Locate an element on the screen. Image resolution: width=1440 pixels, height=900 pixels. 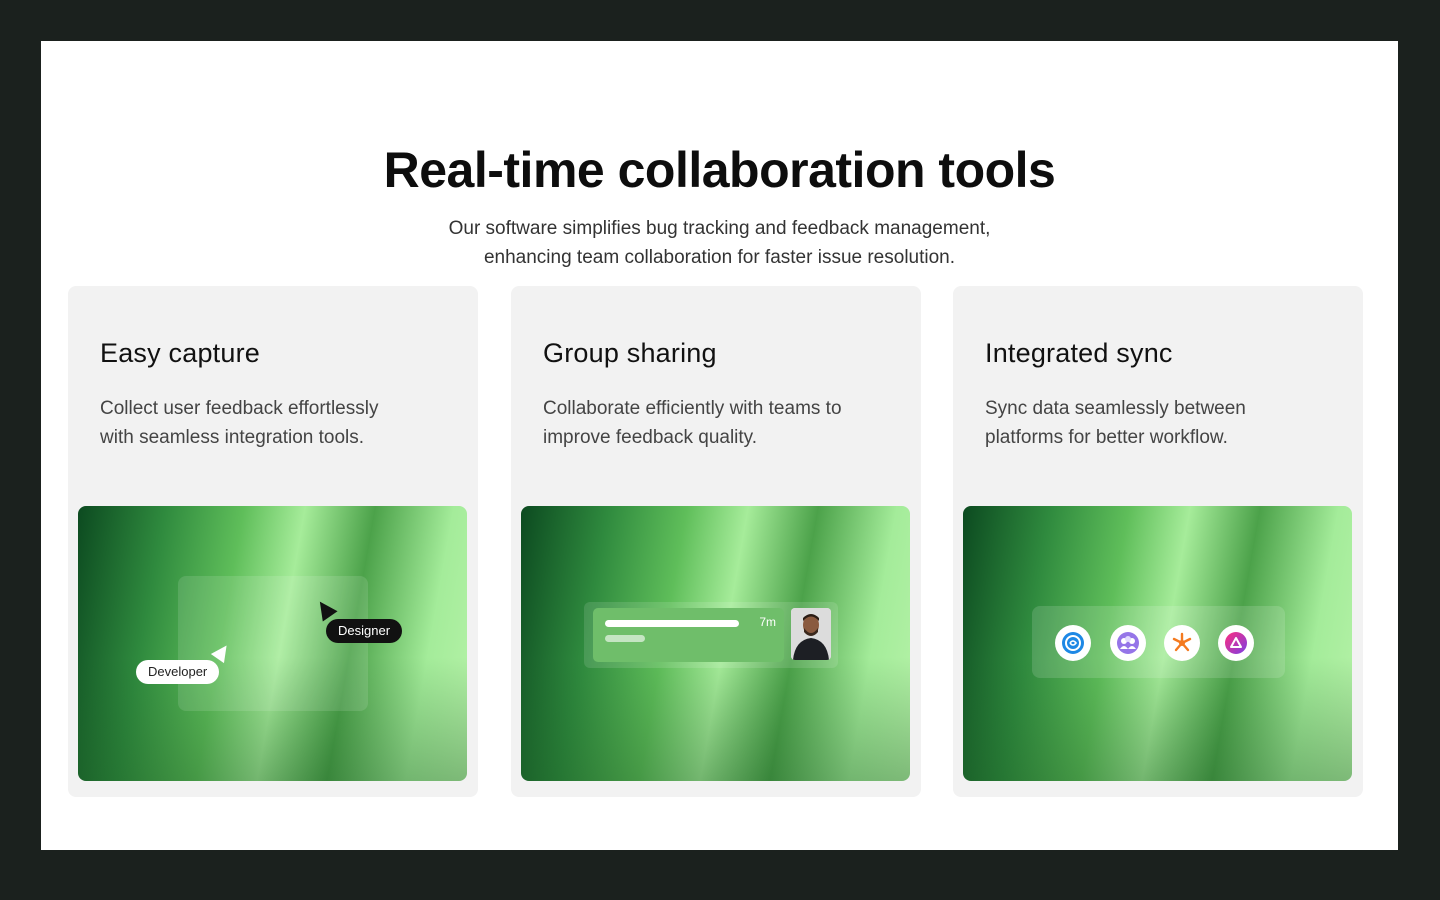
glass-panel is located at coordinates (273, 643).